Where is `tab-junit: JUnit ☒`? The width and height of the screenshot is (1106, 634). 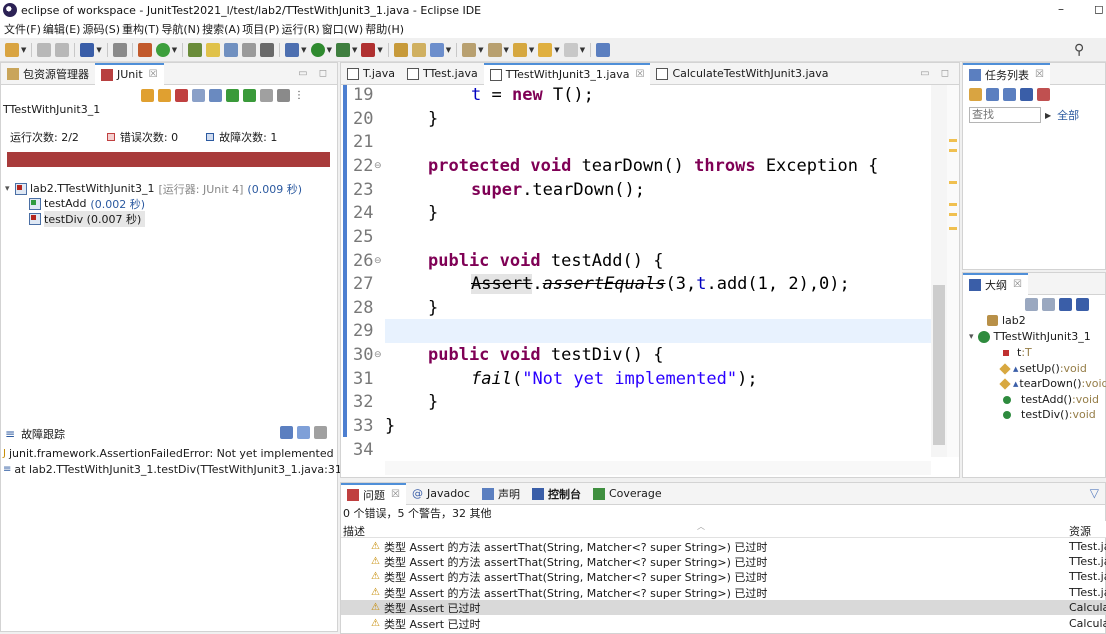
tab-junit: JUnit ☒ is located at coordinates (129, 73).